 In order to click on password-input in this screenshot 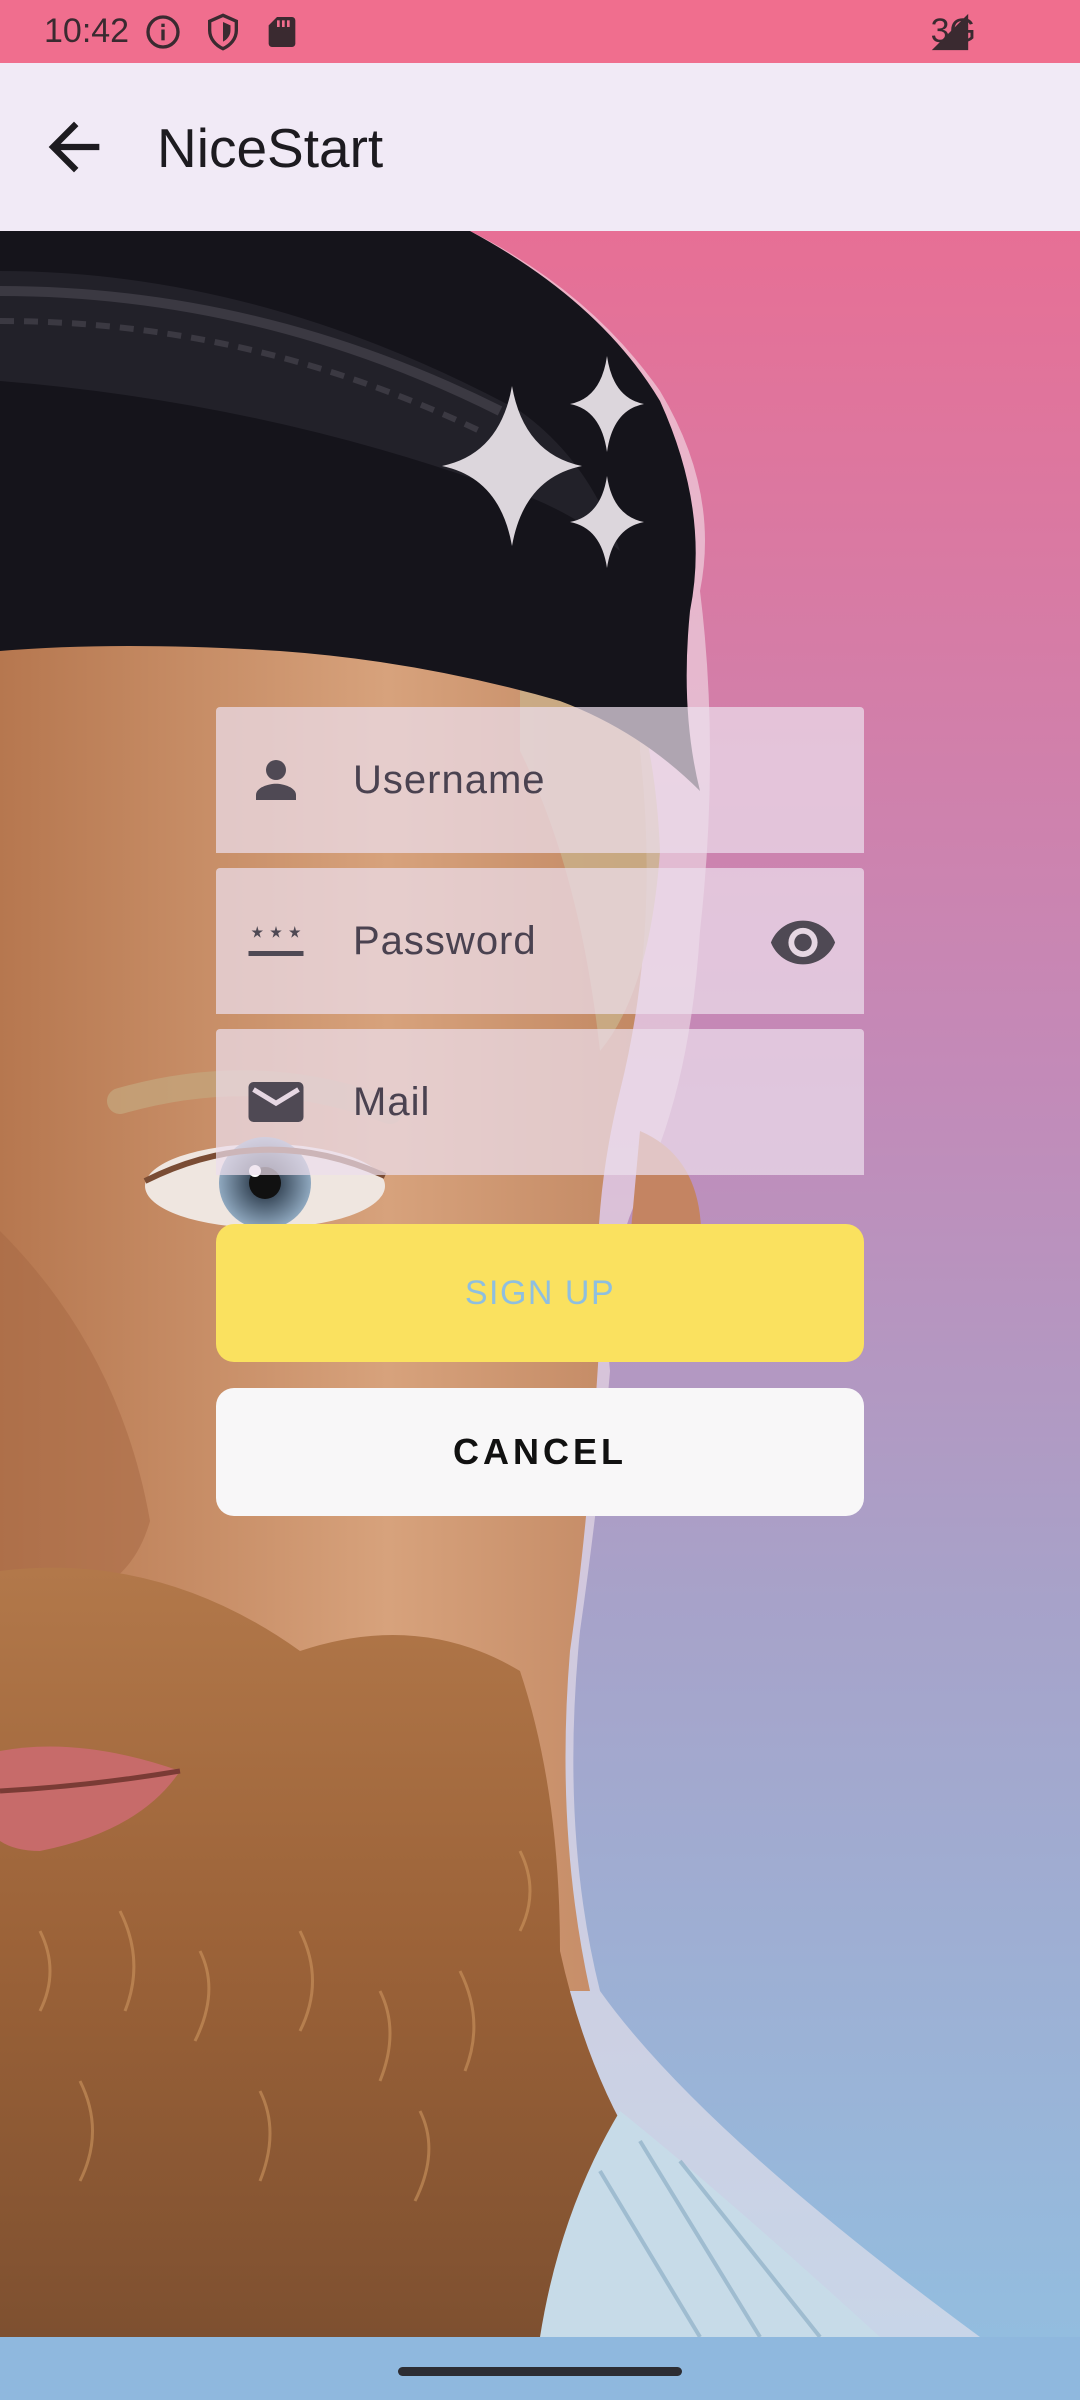, I will do `click(543, 941)`.